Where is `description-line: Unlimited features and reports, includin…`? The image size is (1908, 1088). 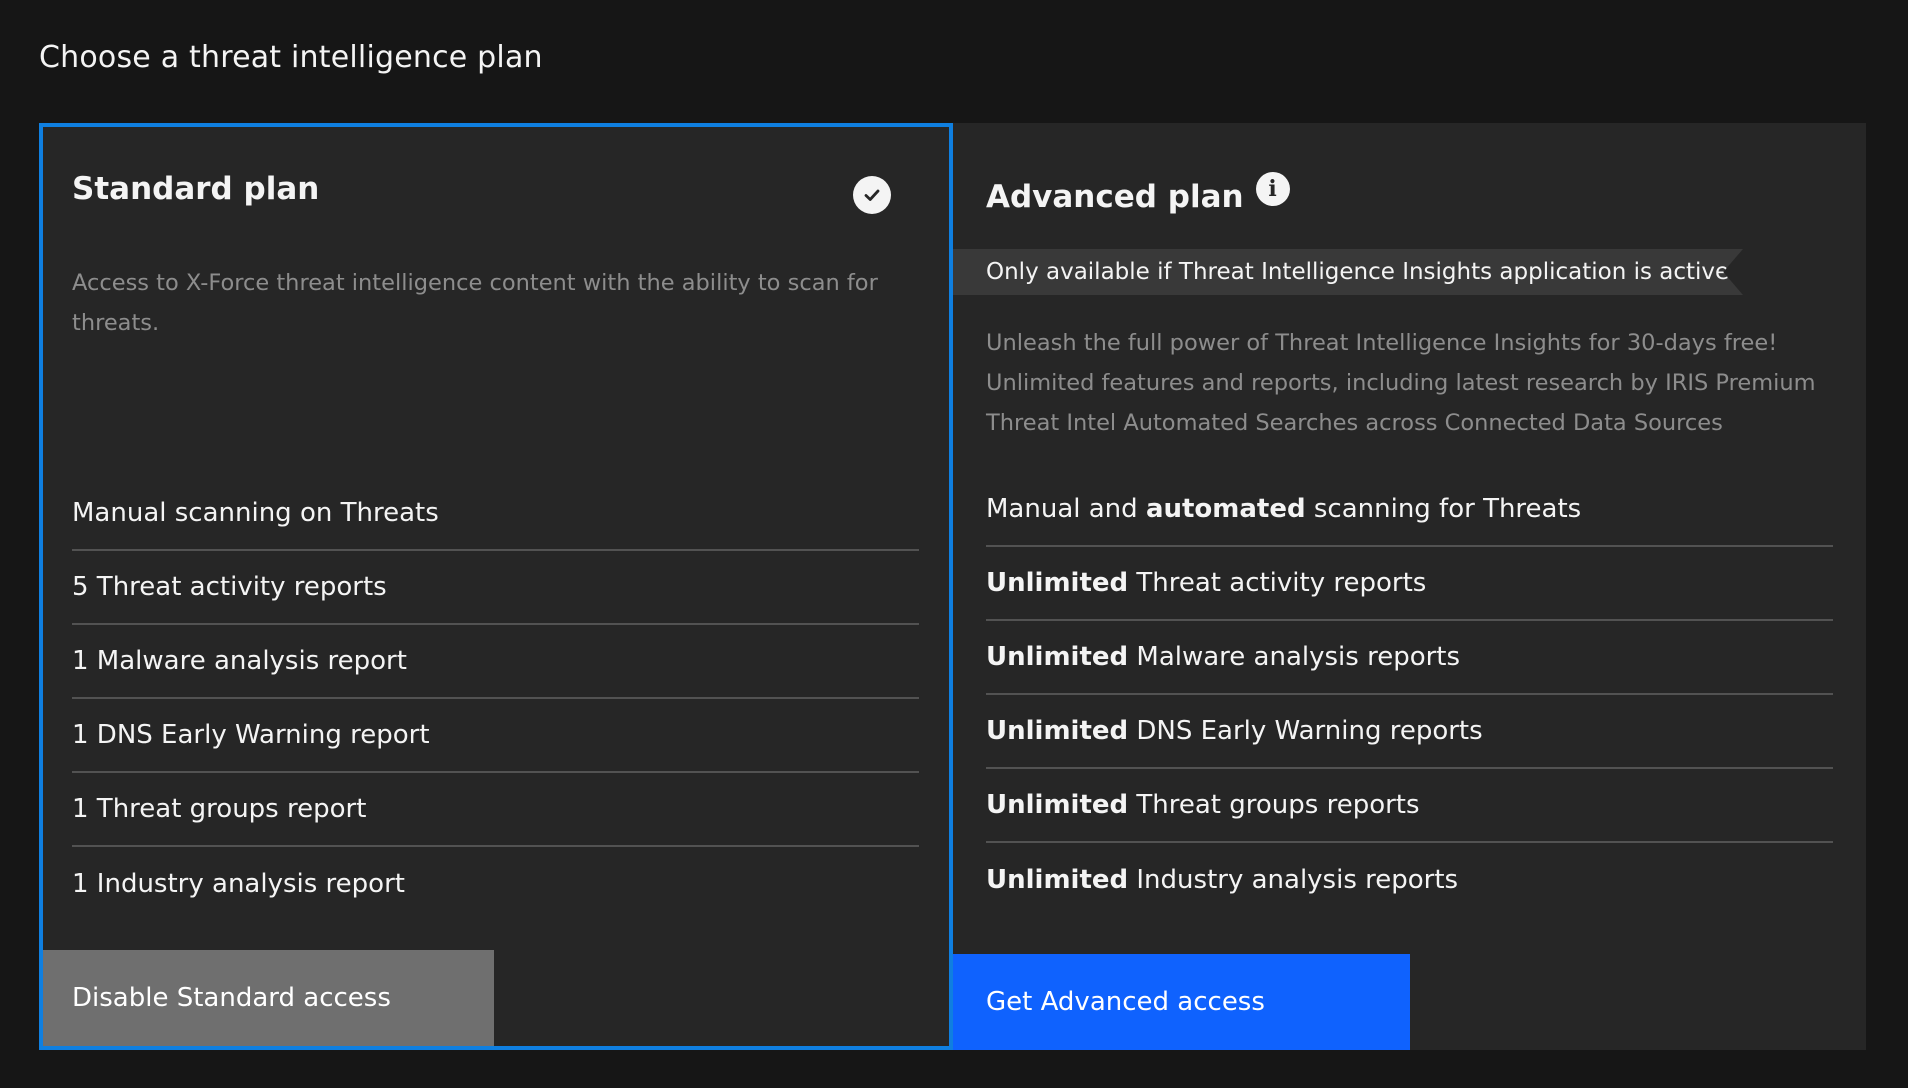 description-line: Unlimited features and reports, includin… is located at coordinates (1401, 383).